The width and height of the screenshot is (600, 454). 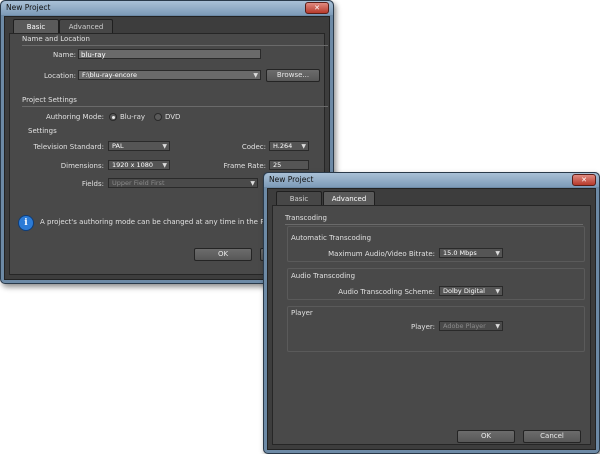 I want to click on frame-rate-label: Frame Rate:, so click(x=244, y=166).